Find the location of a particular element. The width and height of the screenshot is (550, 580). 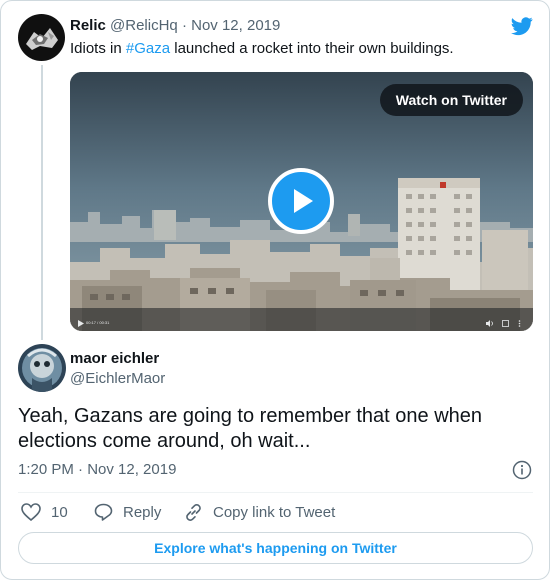

heart-icon is located at coordinates (31, 512).